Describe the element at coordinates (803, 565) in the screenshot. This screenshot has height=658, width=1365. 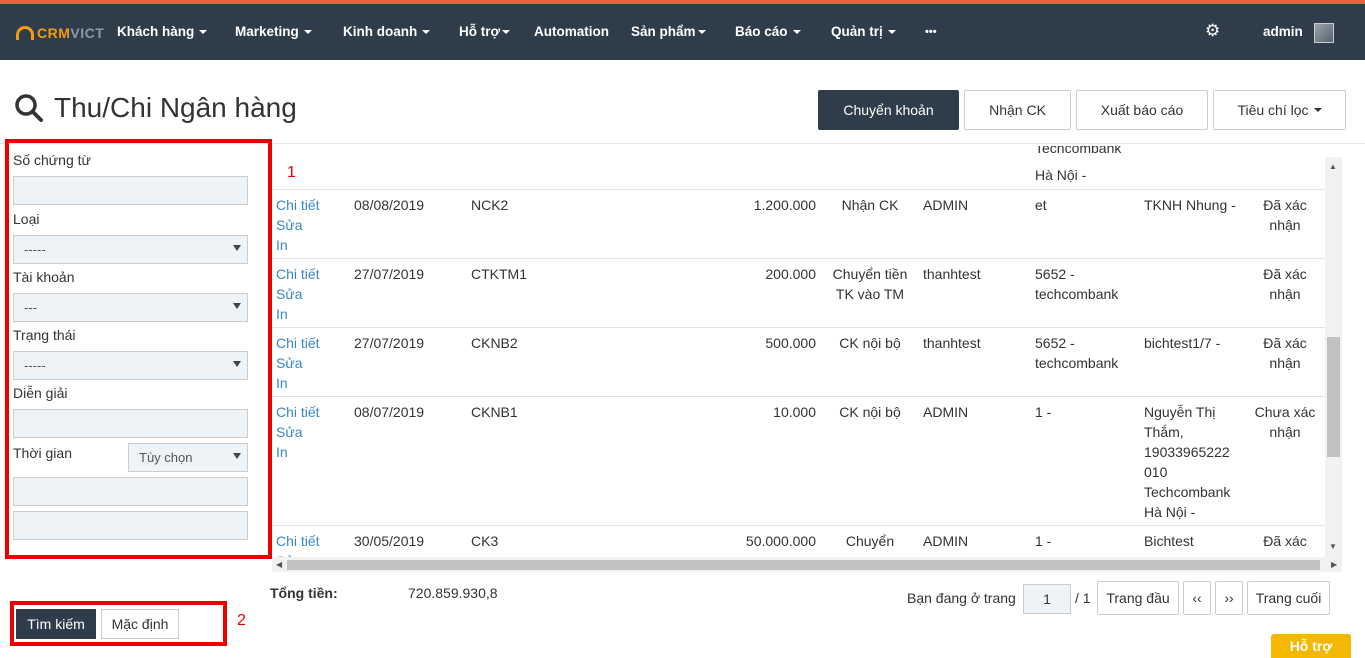
I see `horizontal-scroll-thumb` at that location.